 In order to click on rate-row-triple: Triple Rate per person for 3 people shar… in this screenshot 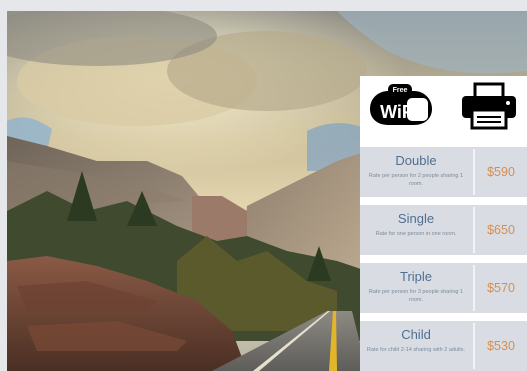, I will do `click(443, 288)`.